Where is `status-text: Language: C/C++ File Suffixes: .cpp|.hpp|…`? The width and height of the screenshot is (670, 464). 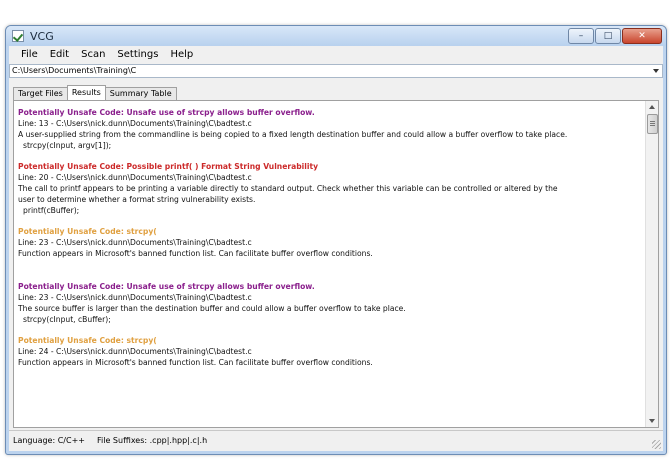
status-text: Language: C/C++ File Suffixes: .cpp|.hpp|… is located at coordinates (110, 440).